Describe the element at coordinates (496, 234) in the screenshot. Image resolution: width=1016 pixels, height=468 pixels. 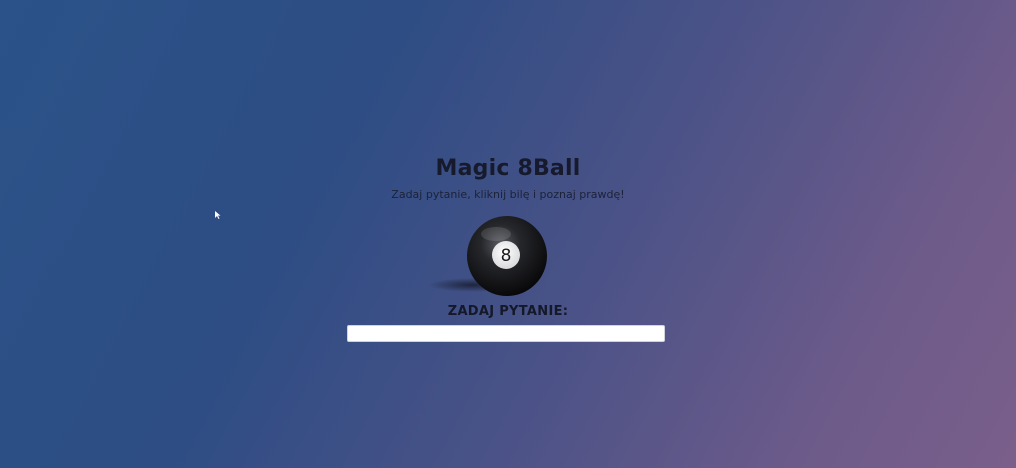
I see `ball-highlight` at that location.